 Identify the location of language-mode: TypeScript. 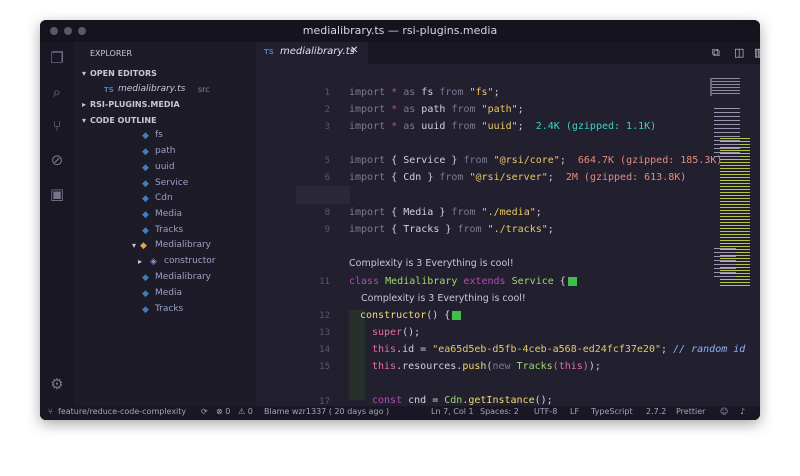
(612, 411).